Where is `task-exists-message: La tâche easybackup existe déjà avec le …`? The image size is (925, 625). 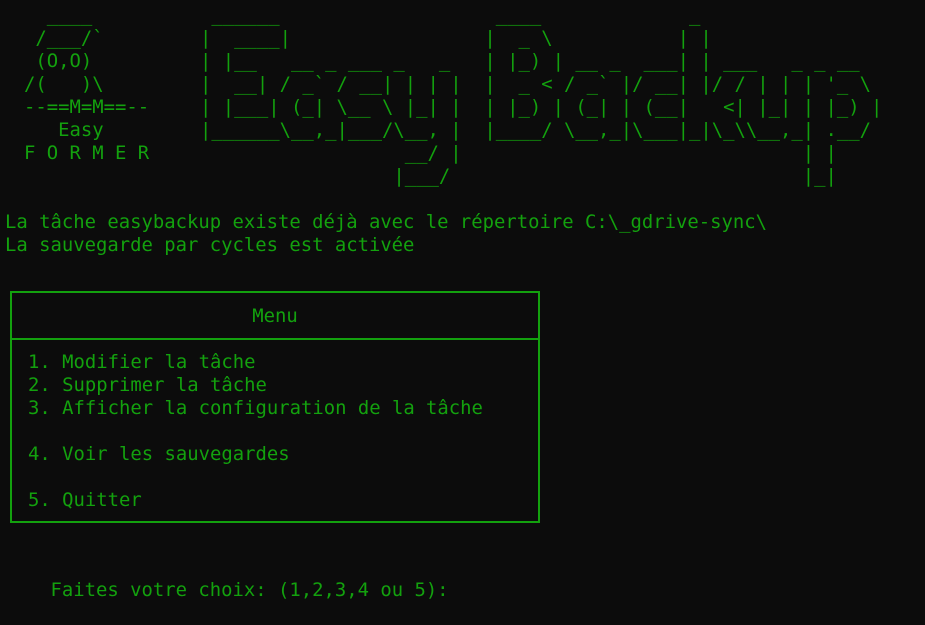 task-exists-message: La tâche easybackup existe déjà avec le … is located at coordinates (386, 222).